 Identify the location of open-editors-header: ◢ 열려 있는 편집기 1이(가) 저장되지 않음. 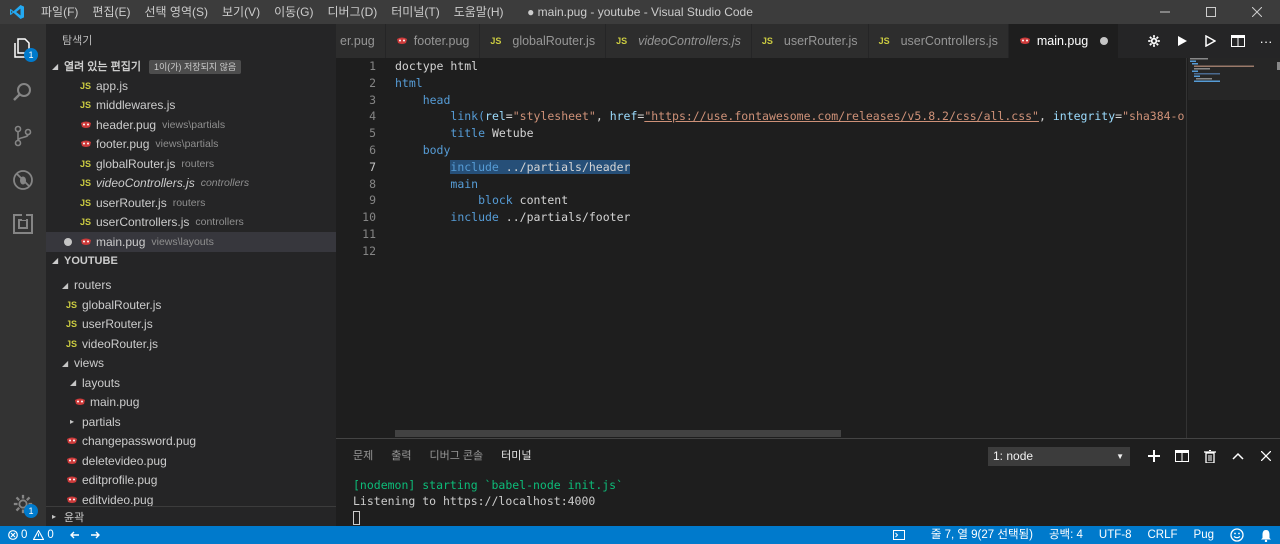
(191, 67).